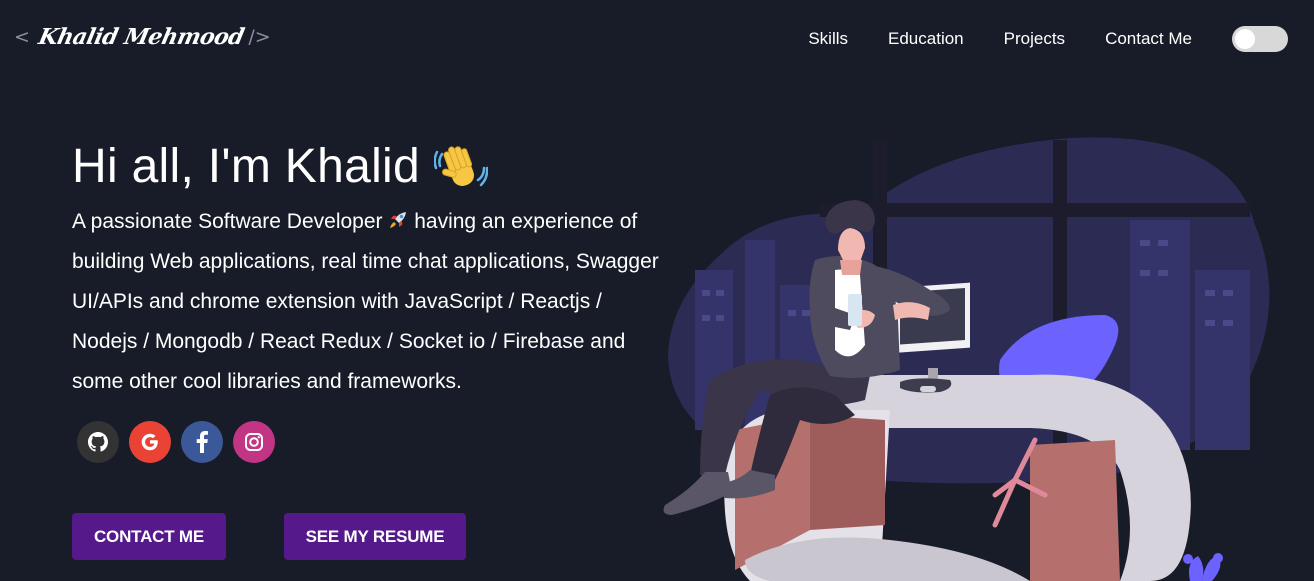 This screenshot has width=1314, height=581. I want to click on logo-close-bracket: />, so click(259, 37).